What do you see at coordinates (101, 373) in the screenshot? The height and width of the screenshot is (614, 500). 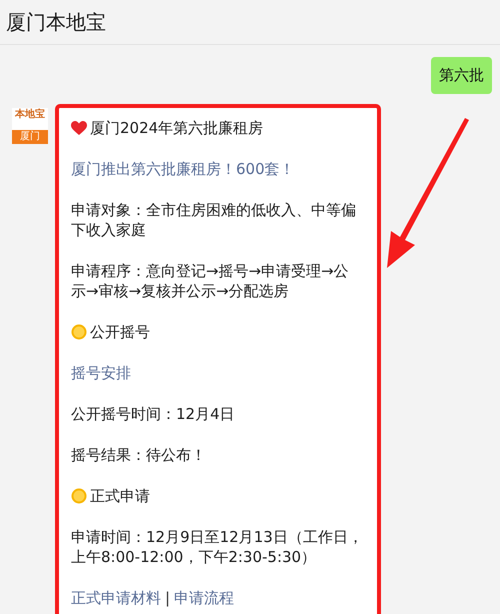 I see `article-link: 摇号安排` at bounding box center [101, 373].